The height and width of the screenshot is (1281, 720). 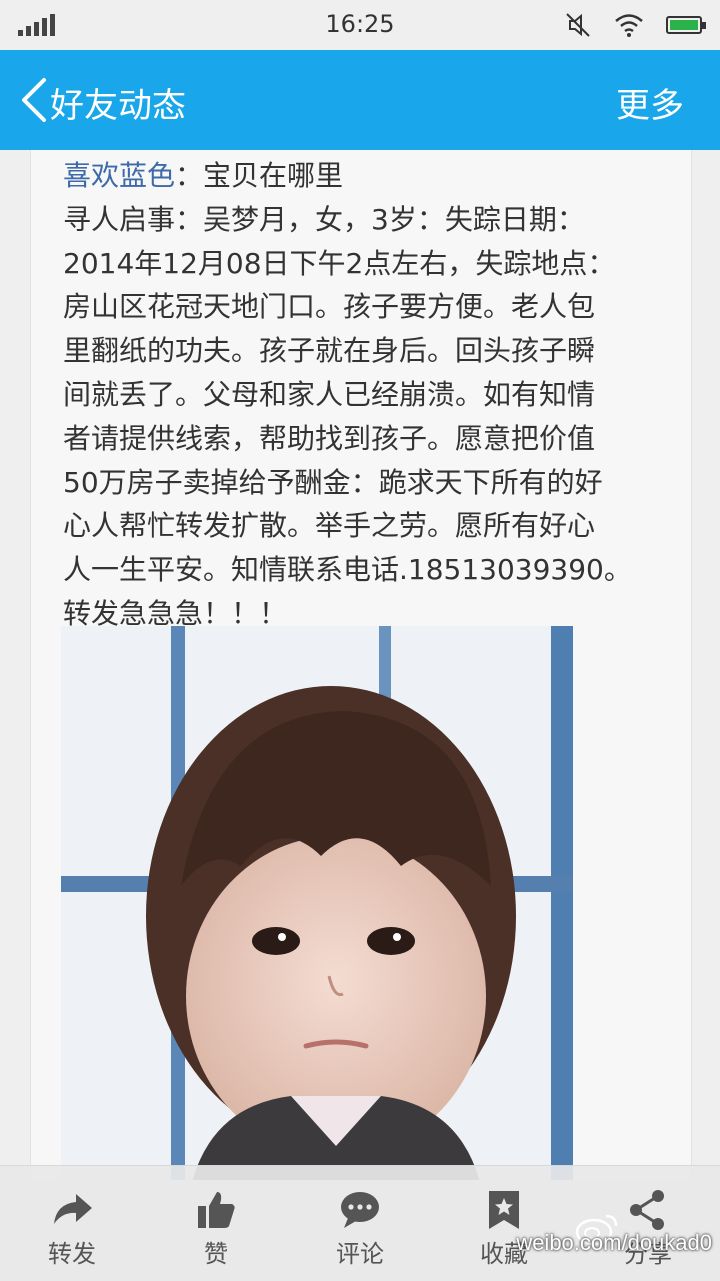 I want to click on repost-label: 转发, so click(x=72, y=1254).